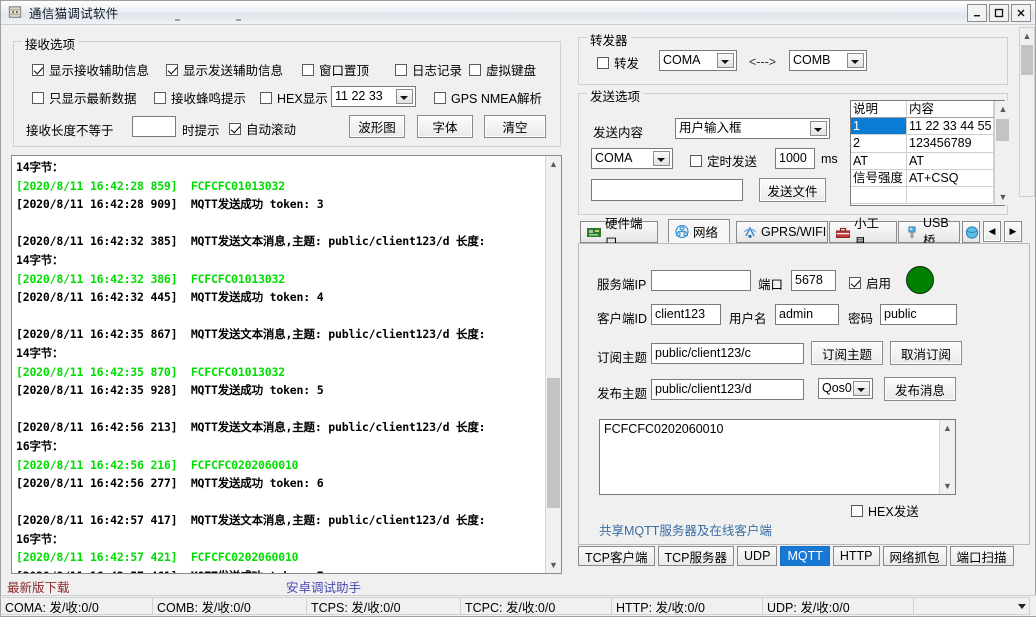 This screenshot has height=617, width=1036. What do you see at coordinates (553, 364) in the screenshot?
I see `log-scrollbar: ▲ ▼` at bounding box center [553, 364].